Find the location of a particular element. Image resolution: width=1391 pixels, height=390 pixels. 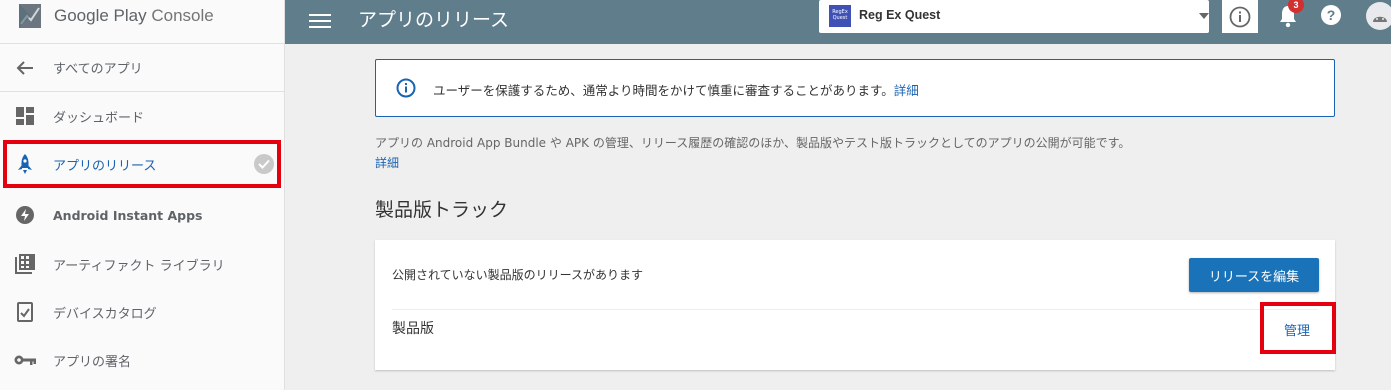

back-to-all-apps: すべてのアプリ is located at coordinates (142, 68).